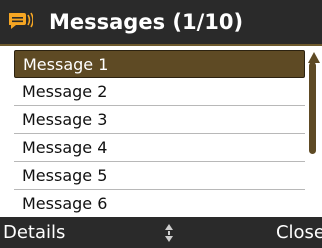 This screenshot has width=322, height=248. I want to click on scrollbar-thumb, so click(312, 108).